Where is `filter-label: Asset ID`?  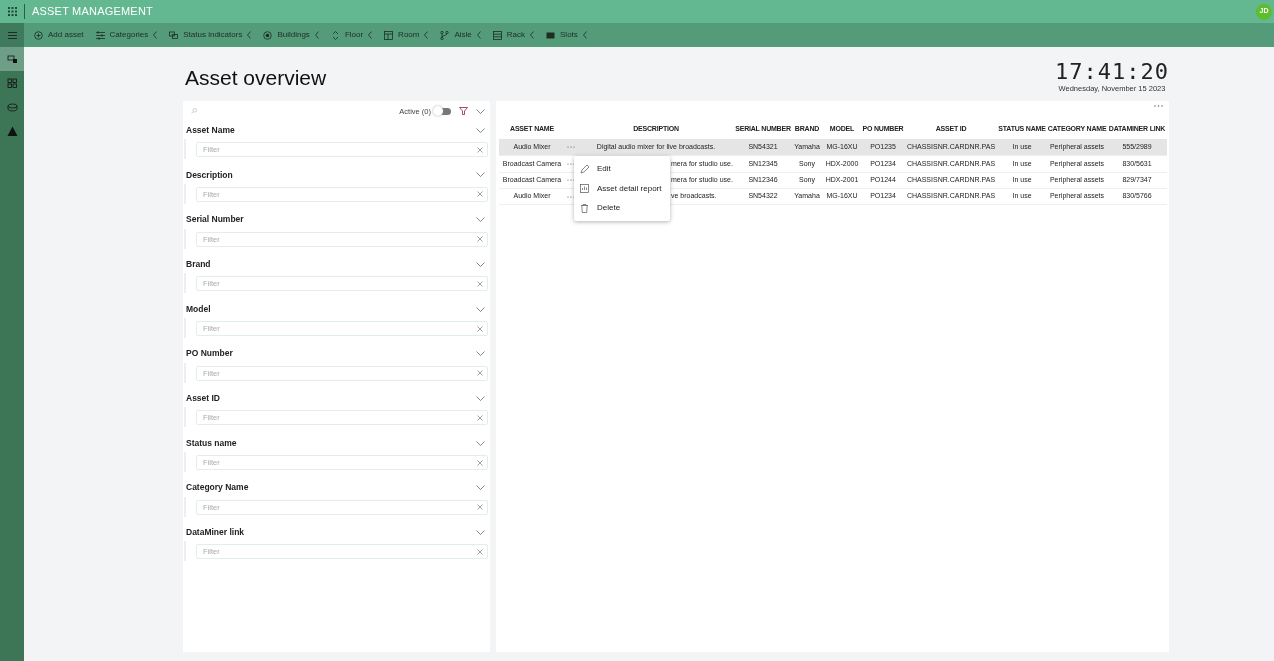
filter-label: Asset ID is located at coordinates (203, 398).